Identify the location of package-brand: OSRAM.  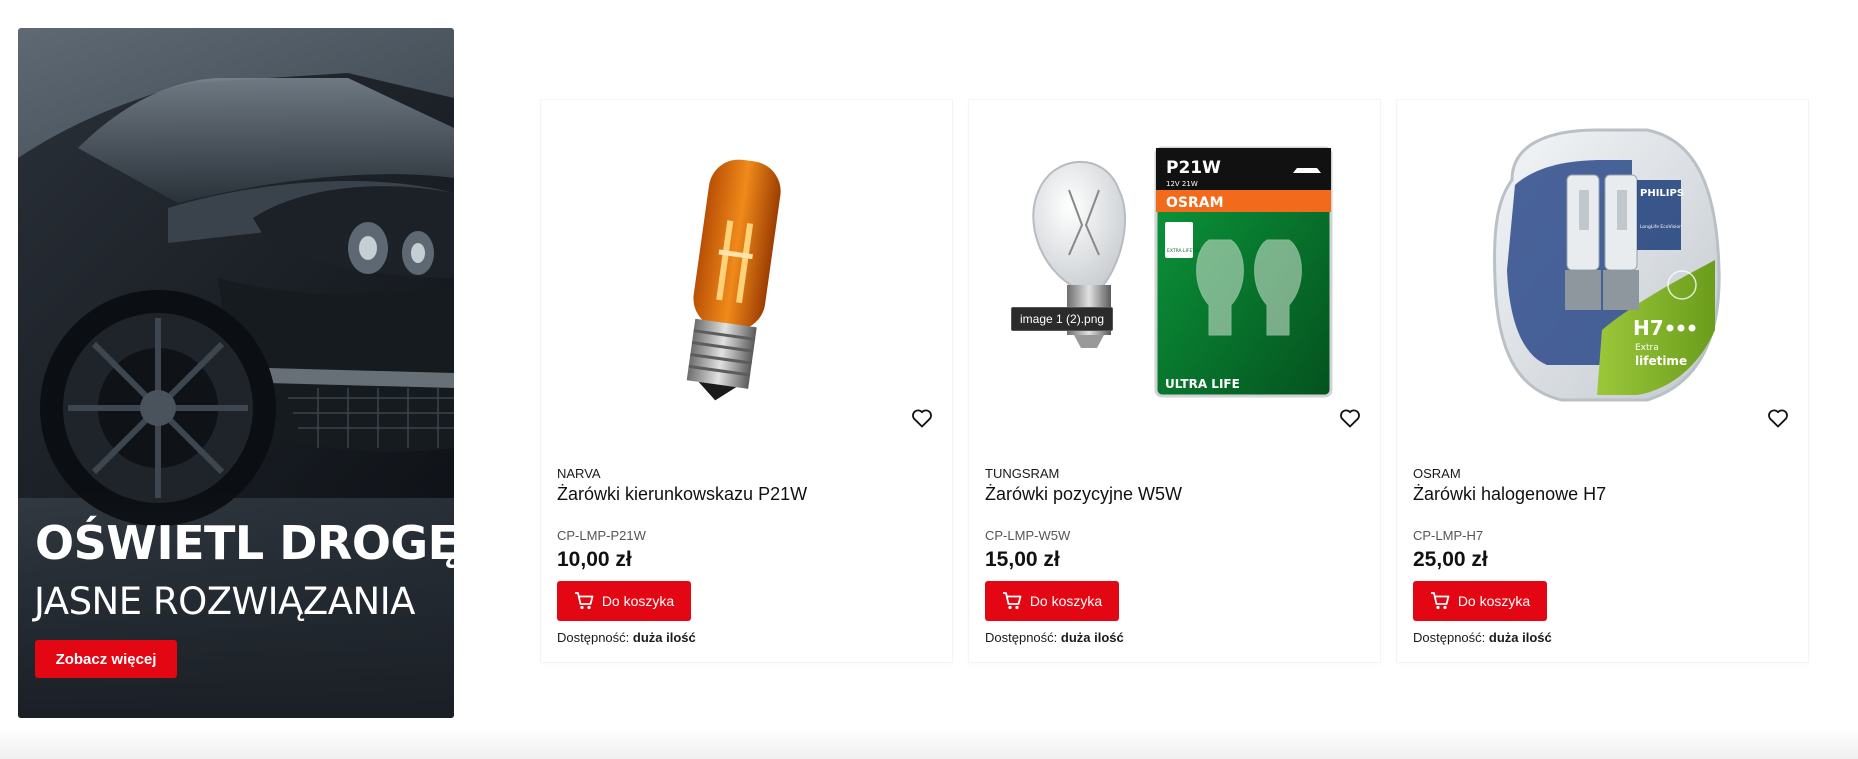
(1195, 203).